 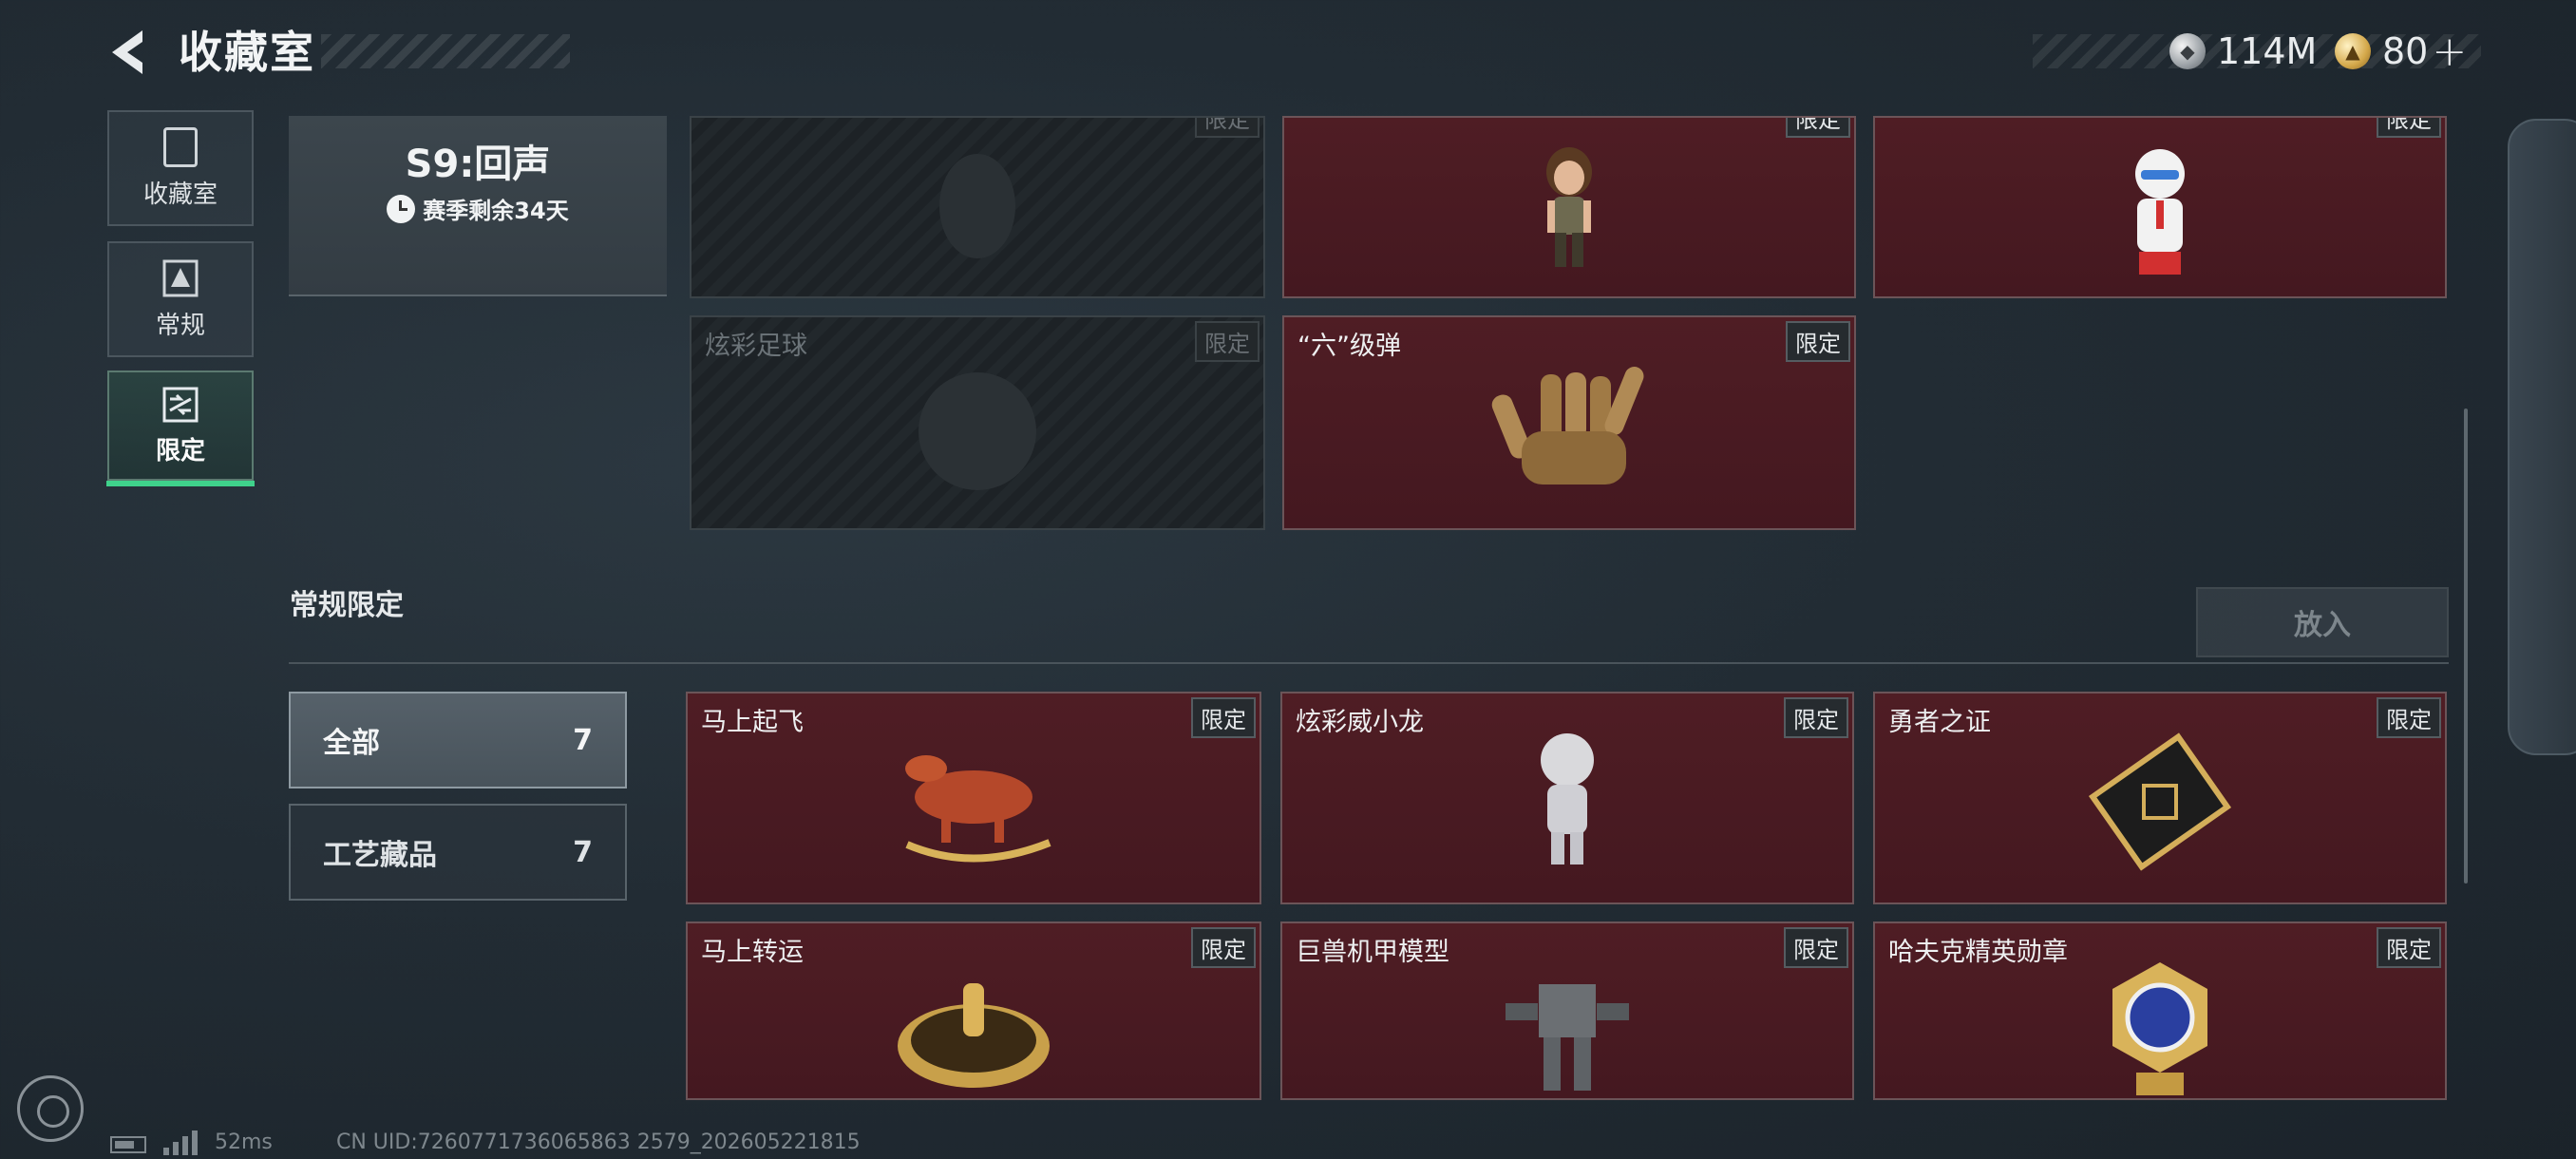 I want to click on item-name: 巨兽机甲模型, so click(x=1372, y=952).